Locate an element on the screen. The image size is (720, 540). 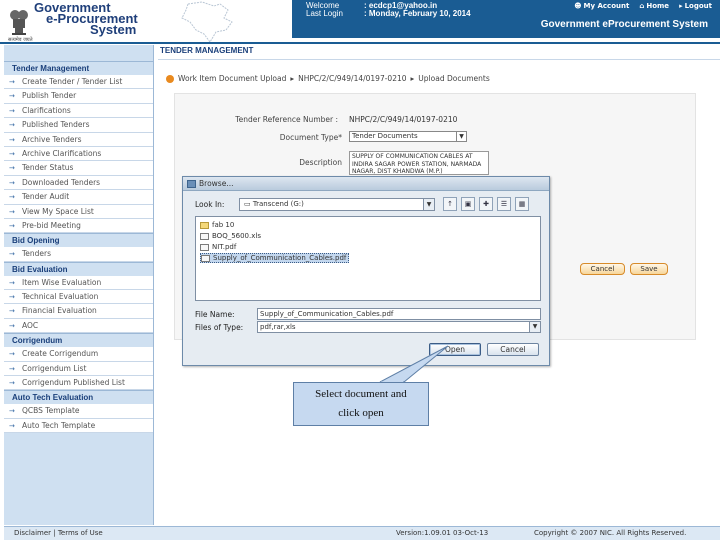
dialog-cancel-button: Cancel is located at coordinates (513, 349).